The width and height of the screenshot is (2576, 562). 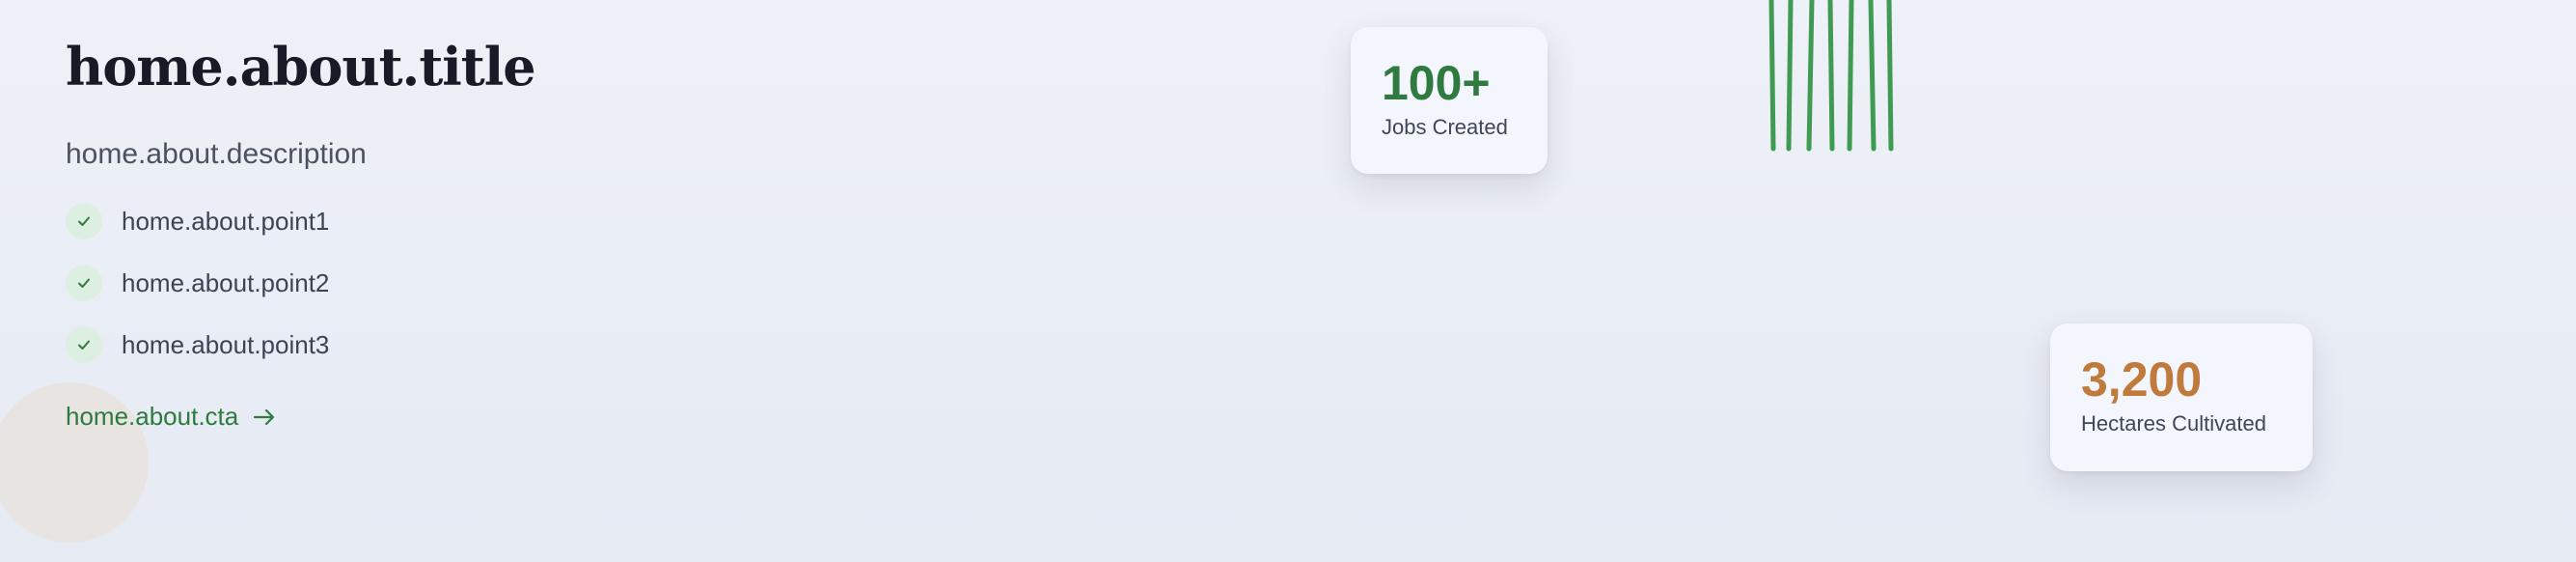 I want to click on crop-rows-illustration, so click(x=1831, y=76).